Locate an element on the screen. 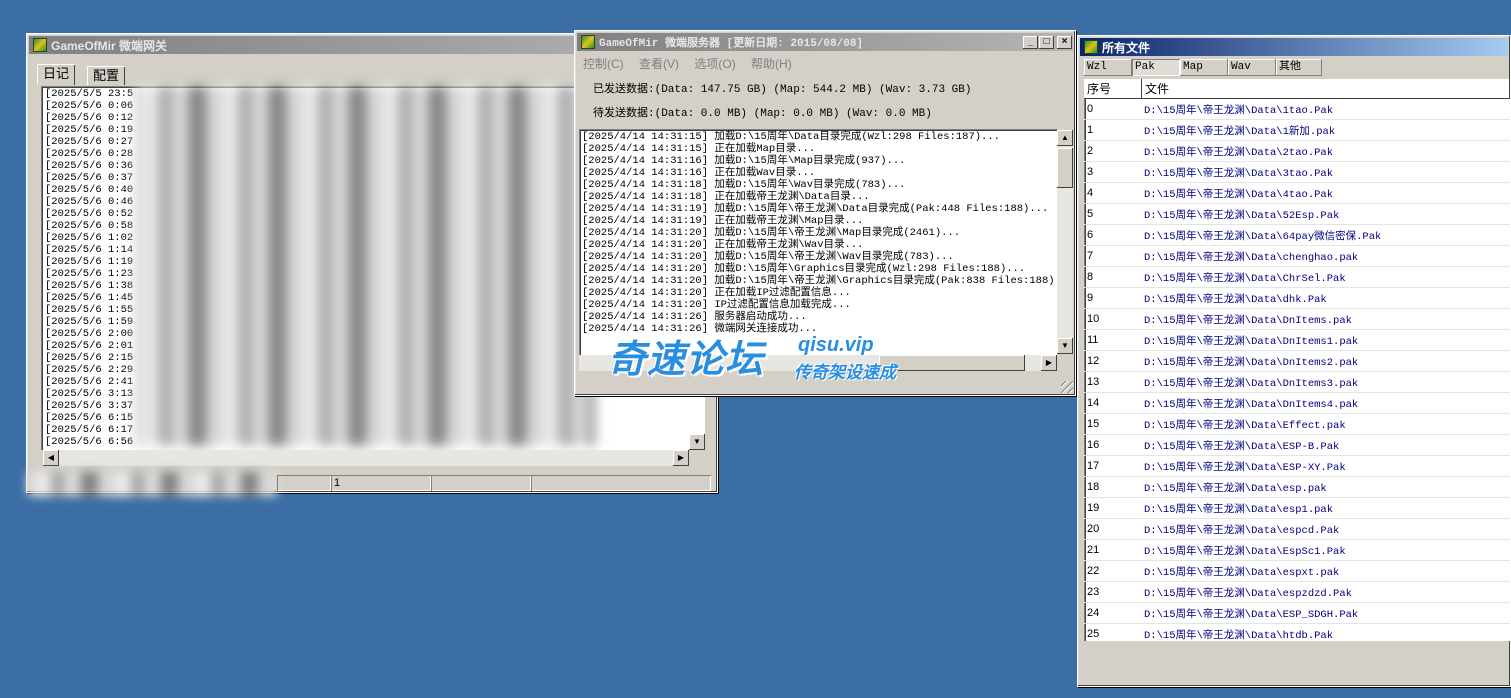 This screenshot has height=698, width=1511. table-row: 23 D:\15周年\帝王龙渊\Data\espzdzd.Pak is located at coordinates (1297, 592).